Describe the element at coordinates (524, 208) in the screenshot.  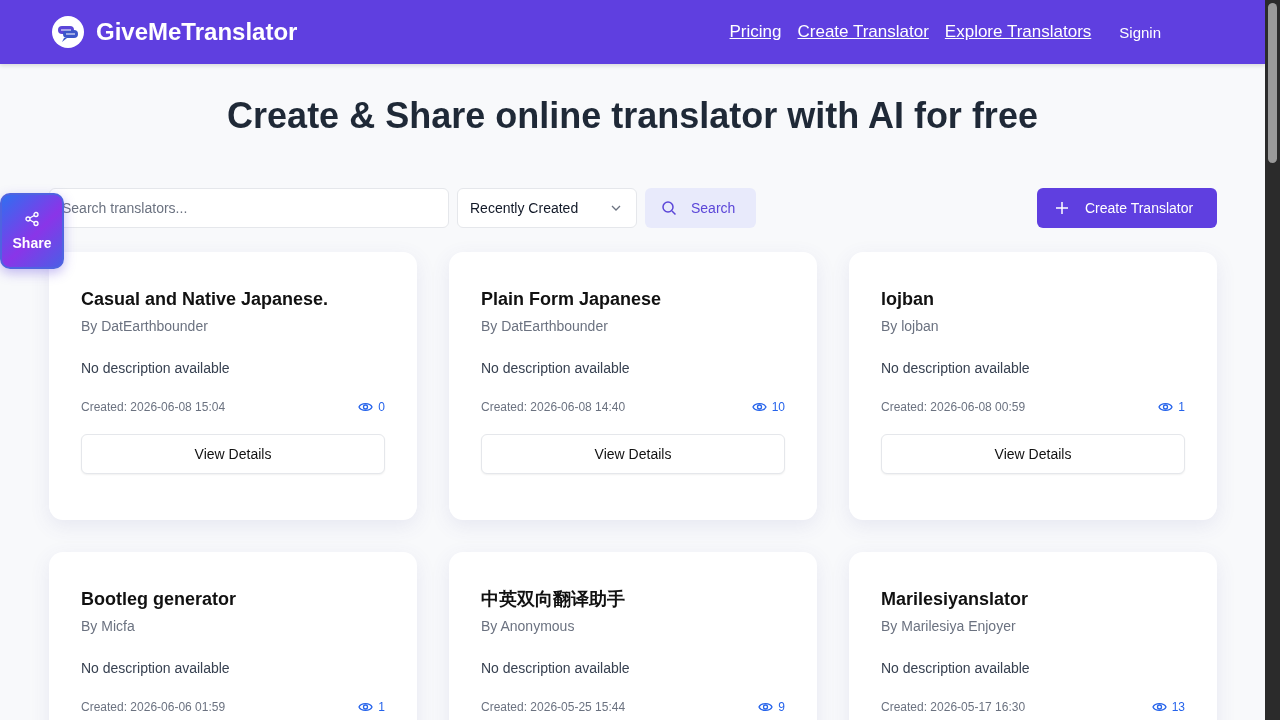
I see `sort-label: Recently Created` at that location.